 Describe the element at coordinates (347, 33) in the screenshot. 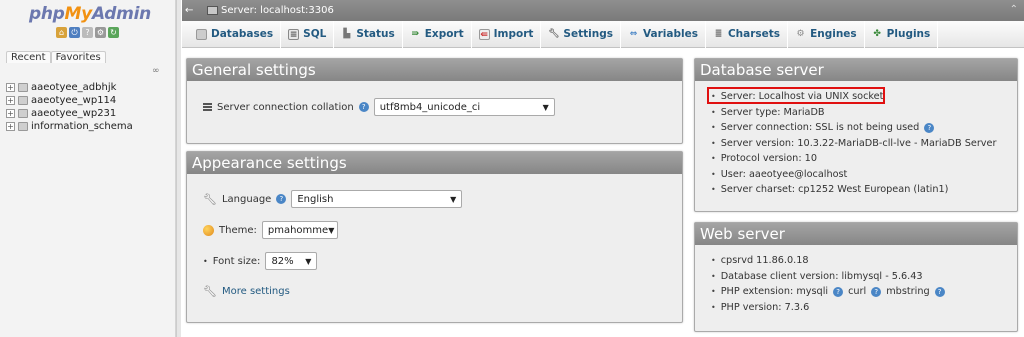

I see `status-icon: ▙` at that location.